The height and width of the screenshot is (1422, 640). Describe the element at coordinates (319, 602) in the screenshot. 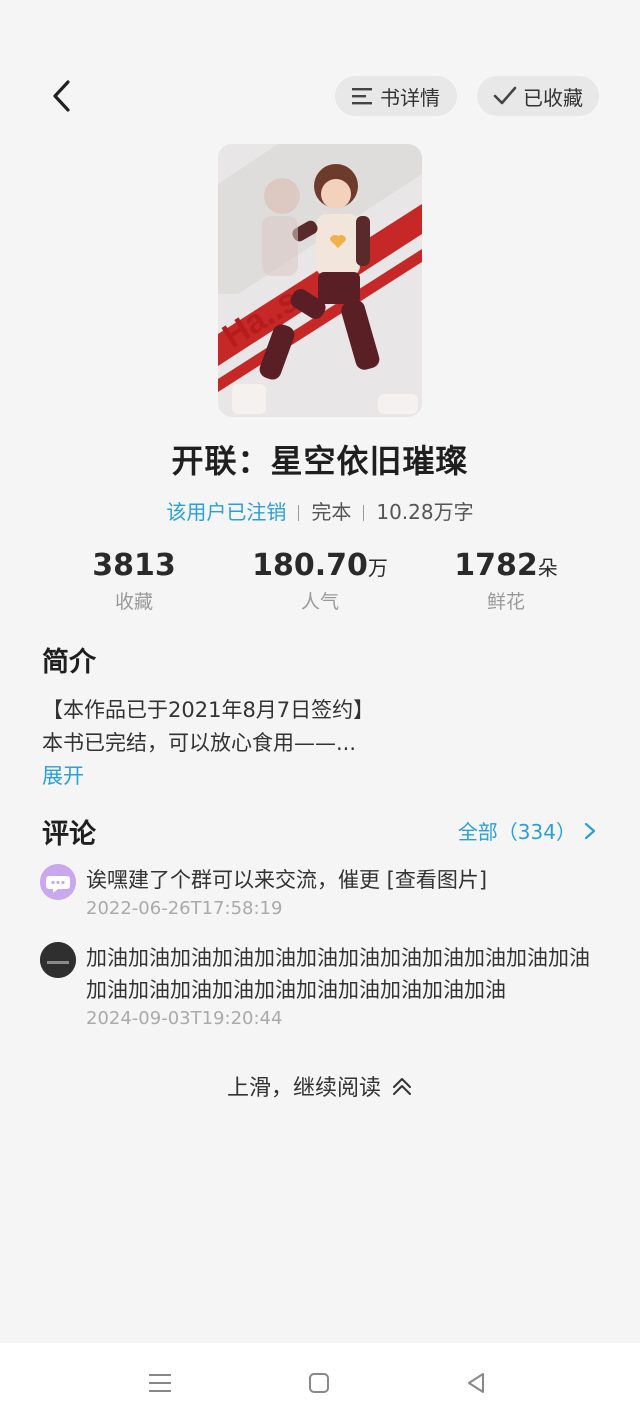

I see `stat-label: 人气` at that location.